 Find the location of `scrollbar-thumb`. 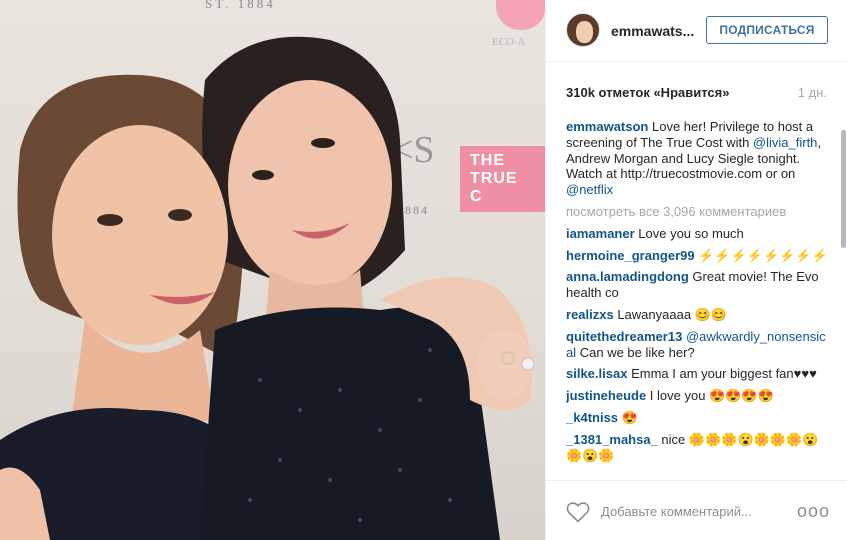

scrollbar-thumb is located at coordinates (843, 189).